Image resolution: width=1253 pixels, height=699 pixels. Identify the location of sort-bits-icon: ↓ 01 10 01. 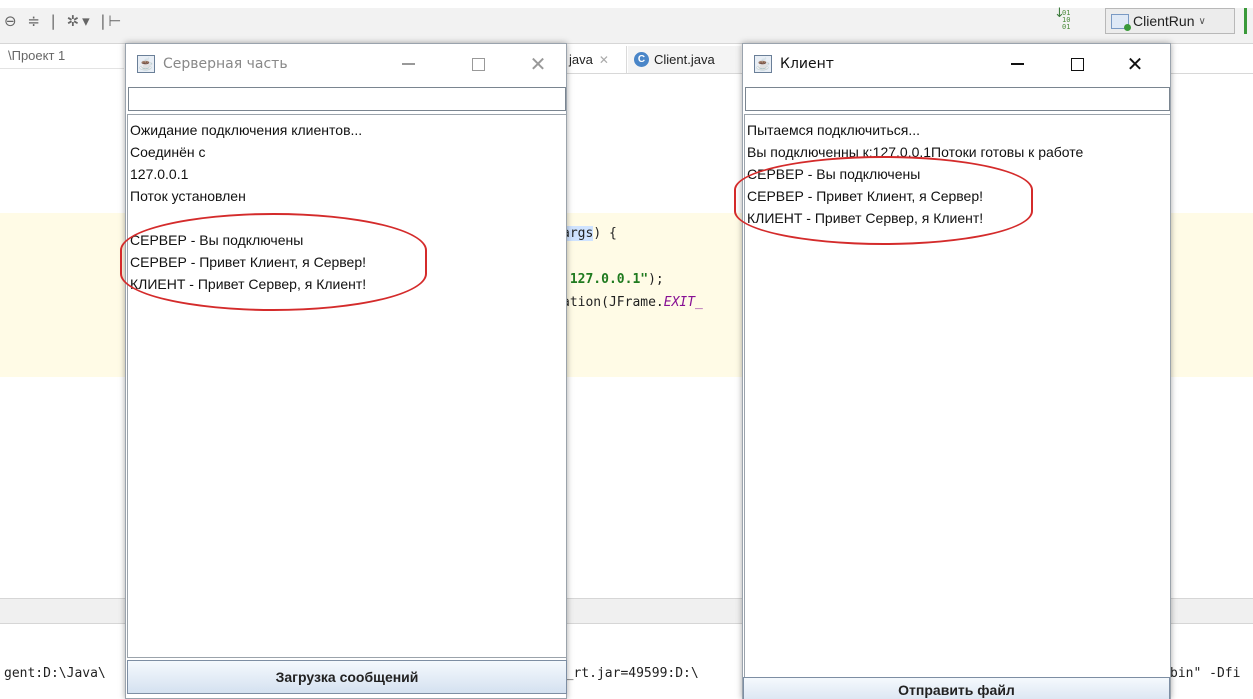
(1062, 19).